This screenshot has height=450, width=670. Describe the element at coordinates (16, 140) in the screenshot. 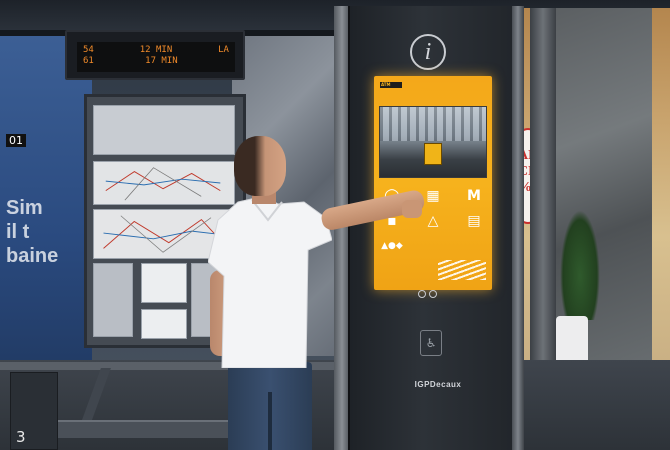

I see `store-number: 01` at that location.